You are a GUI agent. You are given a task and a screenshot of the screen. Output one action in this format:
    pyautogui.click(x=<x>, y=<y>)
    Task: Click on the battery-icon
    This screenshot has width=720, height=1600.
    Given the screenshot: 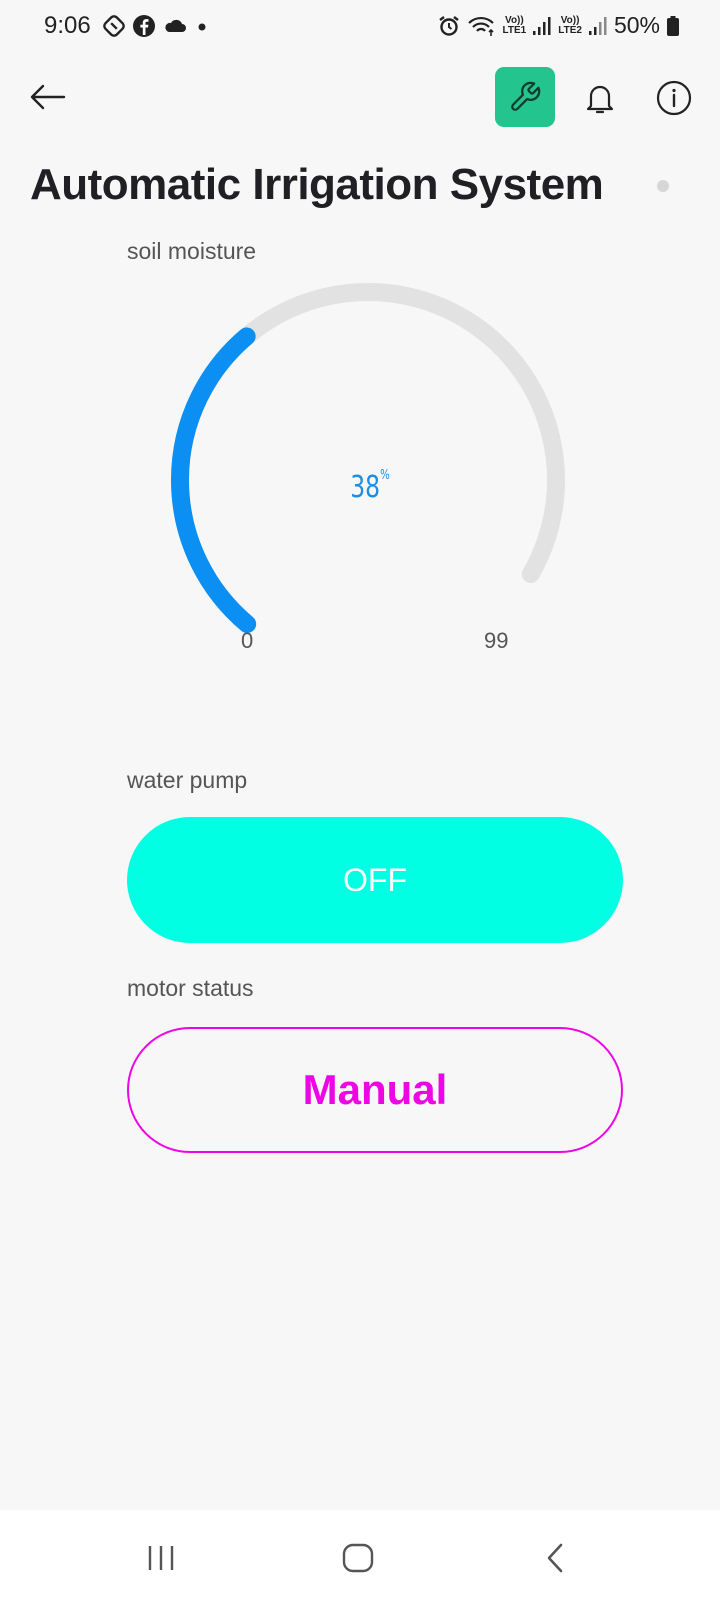 What is the action you would take?
    pyautogui.click(x=673, y=25)
    